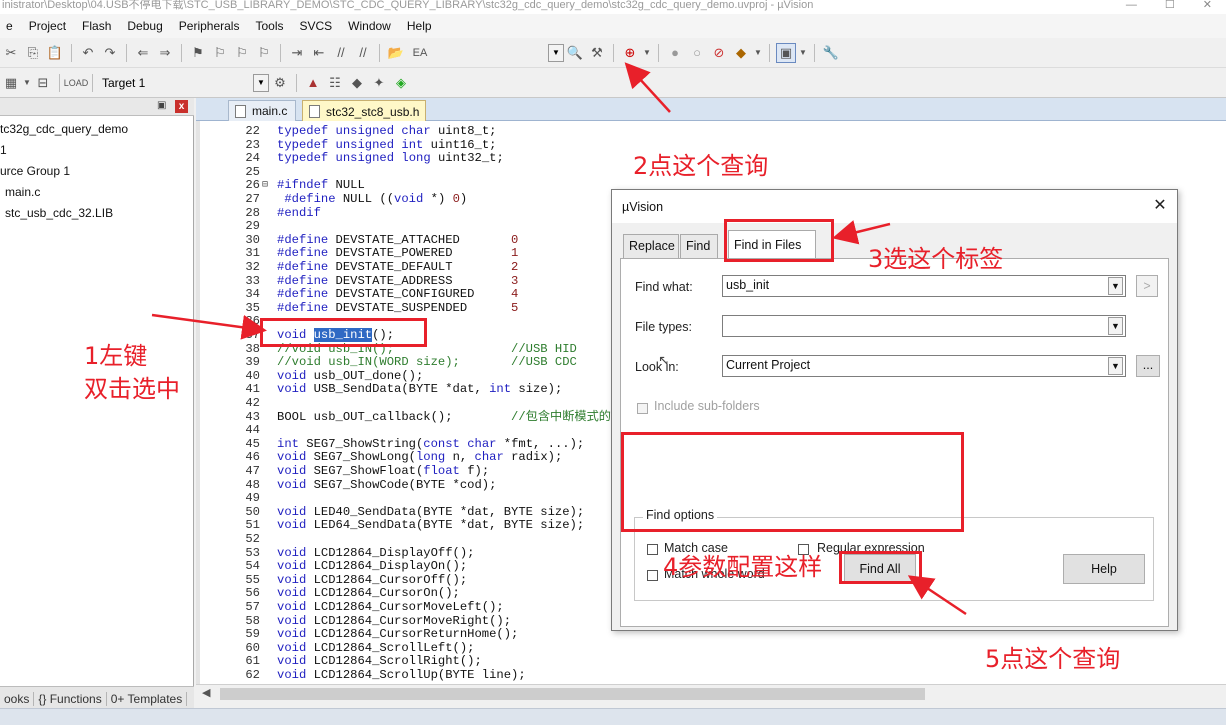  I want to click on copy-icon: ⎘, so click(33, 53).